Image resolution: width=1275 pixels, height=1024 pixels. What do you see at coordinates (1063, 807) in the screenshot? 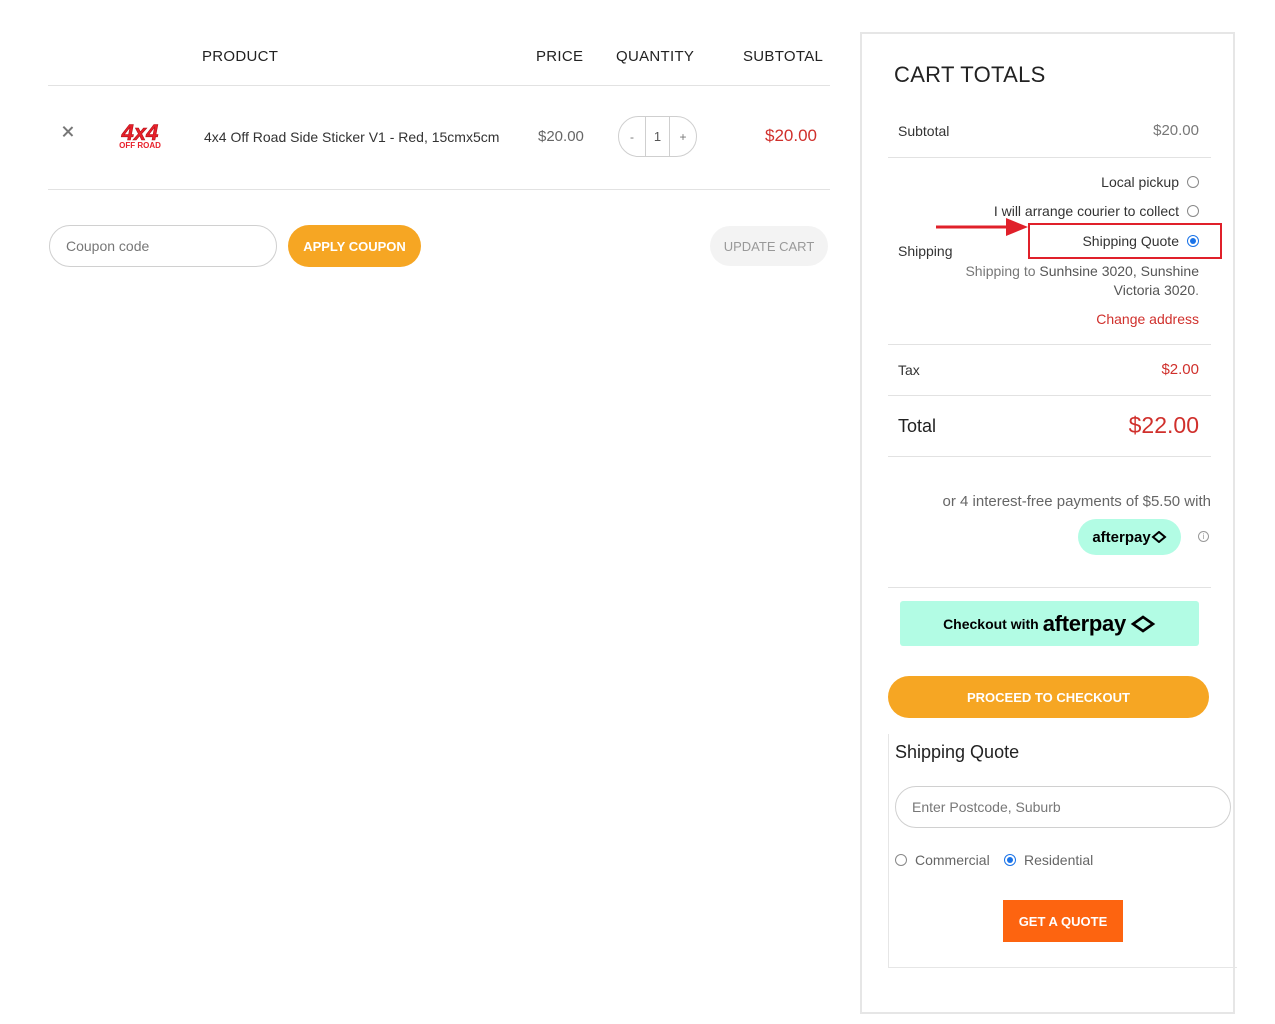
I see `postcode-input` at bounding box center [1063, 807].